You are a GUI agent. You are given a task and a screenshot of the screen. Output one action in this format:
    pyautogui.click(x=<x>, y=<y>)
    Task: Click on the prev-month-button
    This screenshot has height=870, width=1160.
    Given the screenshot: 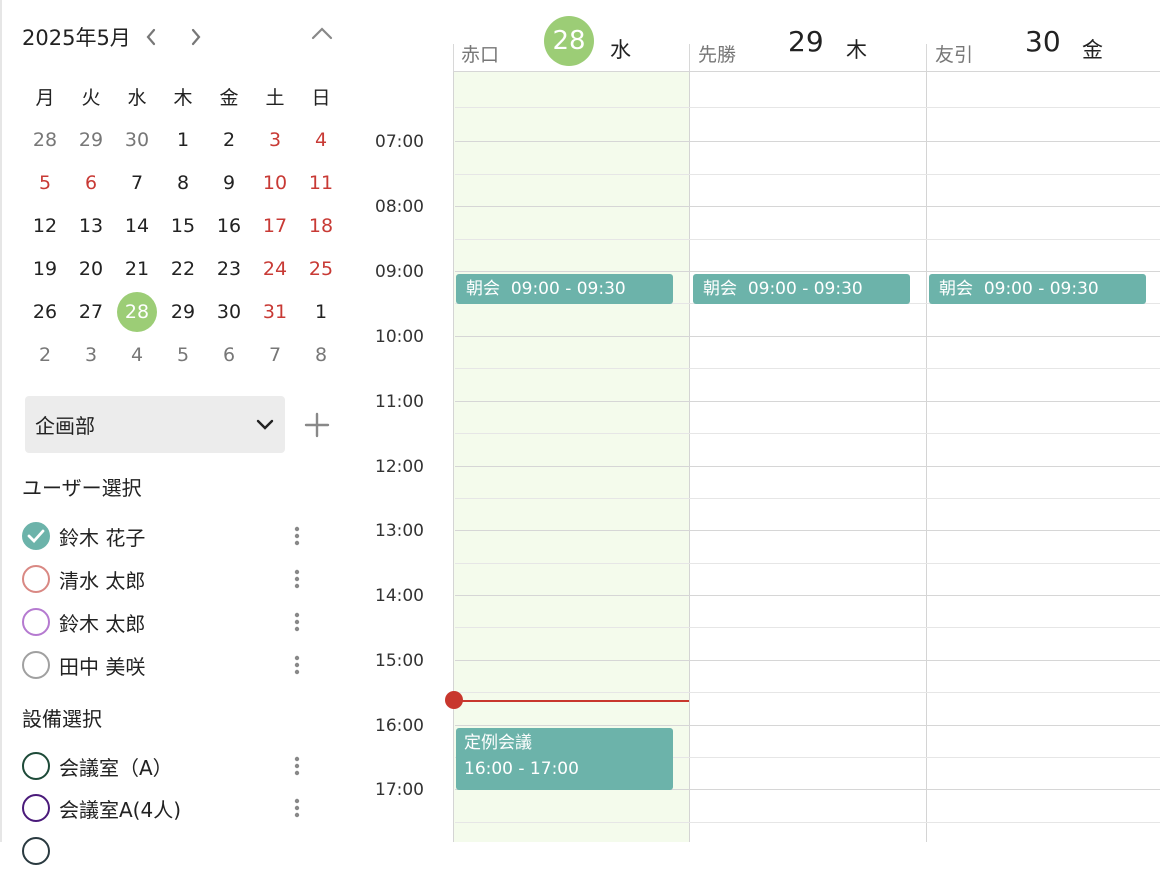 What is the action you would take?
    pyautogui.click(x=151, y=37)
    